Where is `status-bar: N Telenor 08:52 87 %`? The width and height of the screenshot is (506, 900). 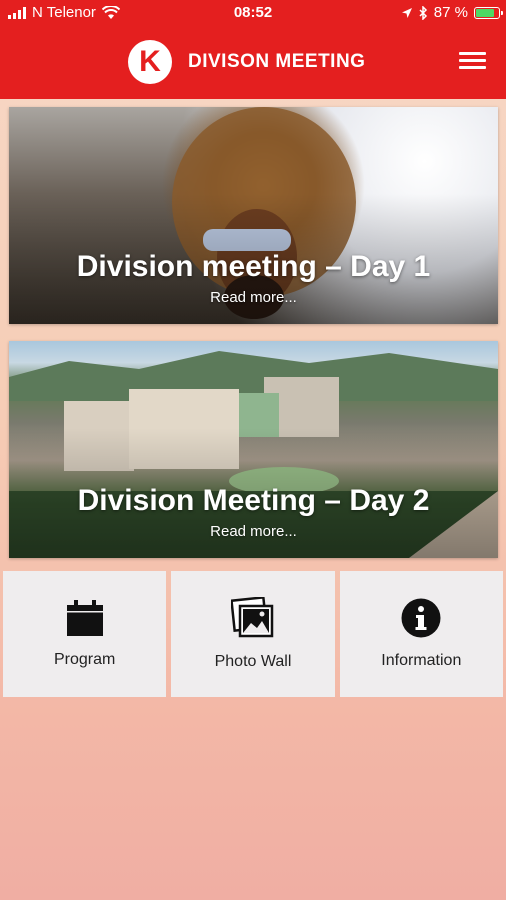 status-bar: N Telenor 08:52 87 % is located at coordinates (253, 13).